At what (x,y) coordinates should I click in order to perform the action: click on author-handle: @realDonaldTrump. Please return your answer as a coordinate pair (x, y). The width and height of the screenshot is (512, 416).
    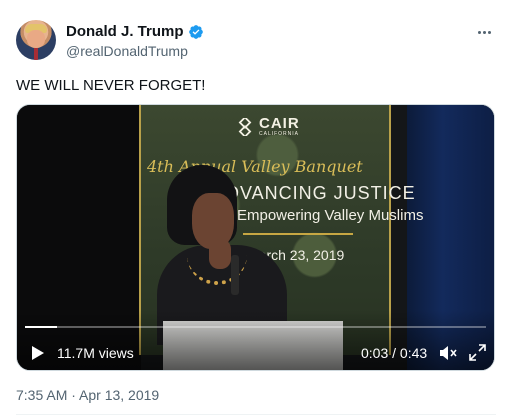
    Looking at the image, I should click on (135, 51).